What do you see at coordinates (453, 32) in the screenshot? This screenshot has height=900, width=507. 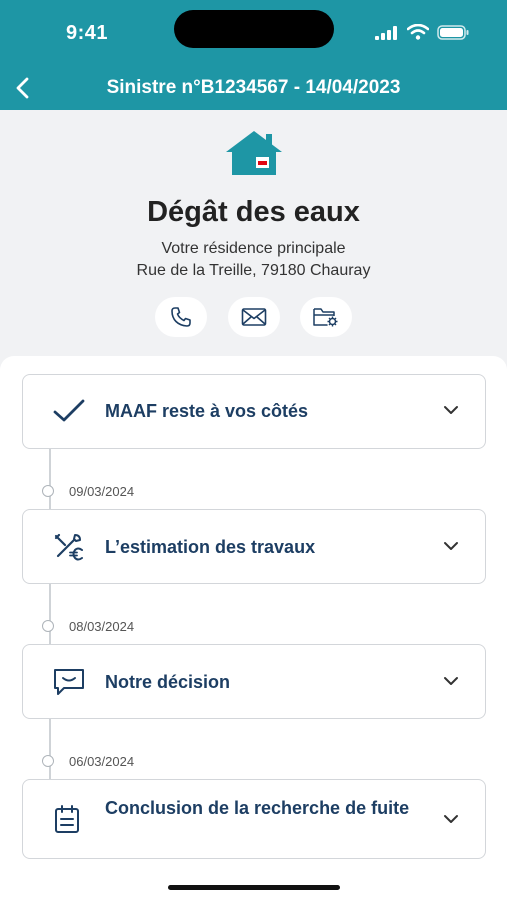 I see `battery-icon` at bounding box center [453, 32].